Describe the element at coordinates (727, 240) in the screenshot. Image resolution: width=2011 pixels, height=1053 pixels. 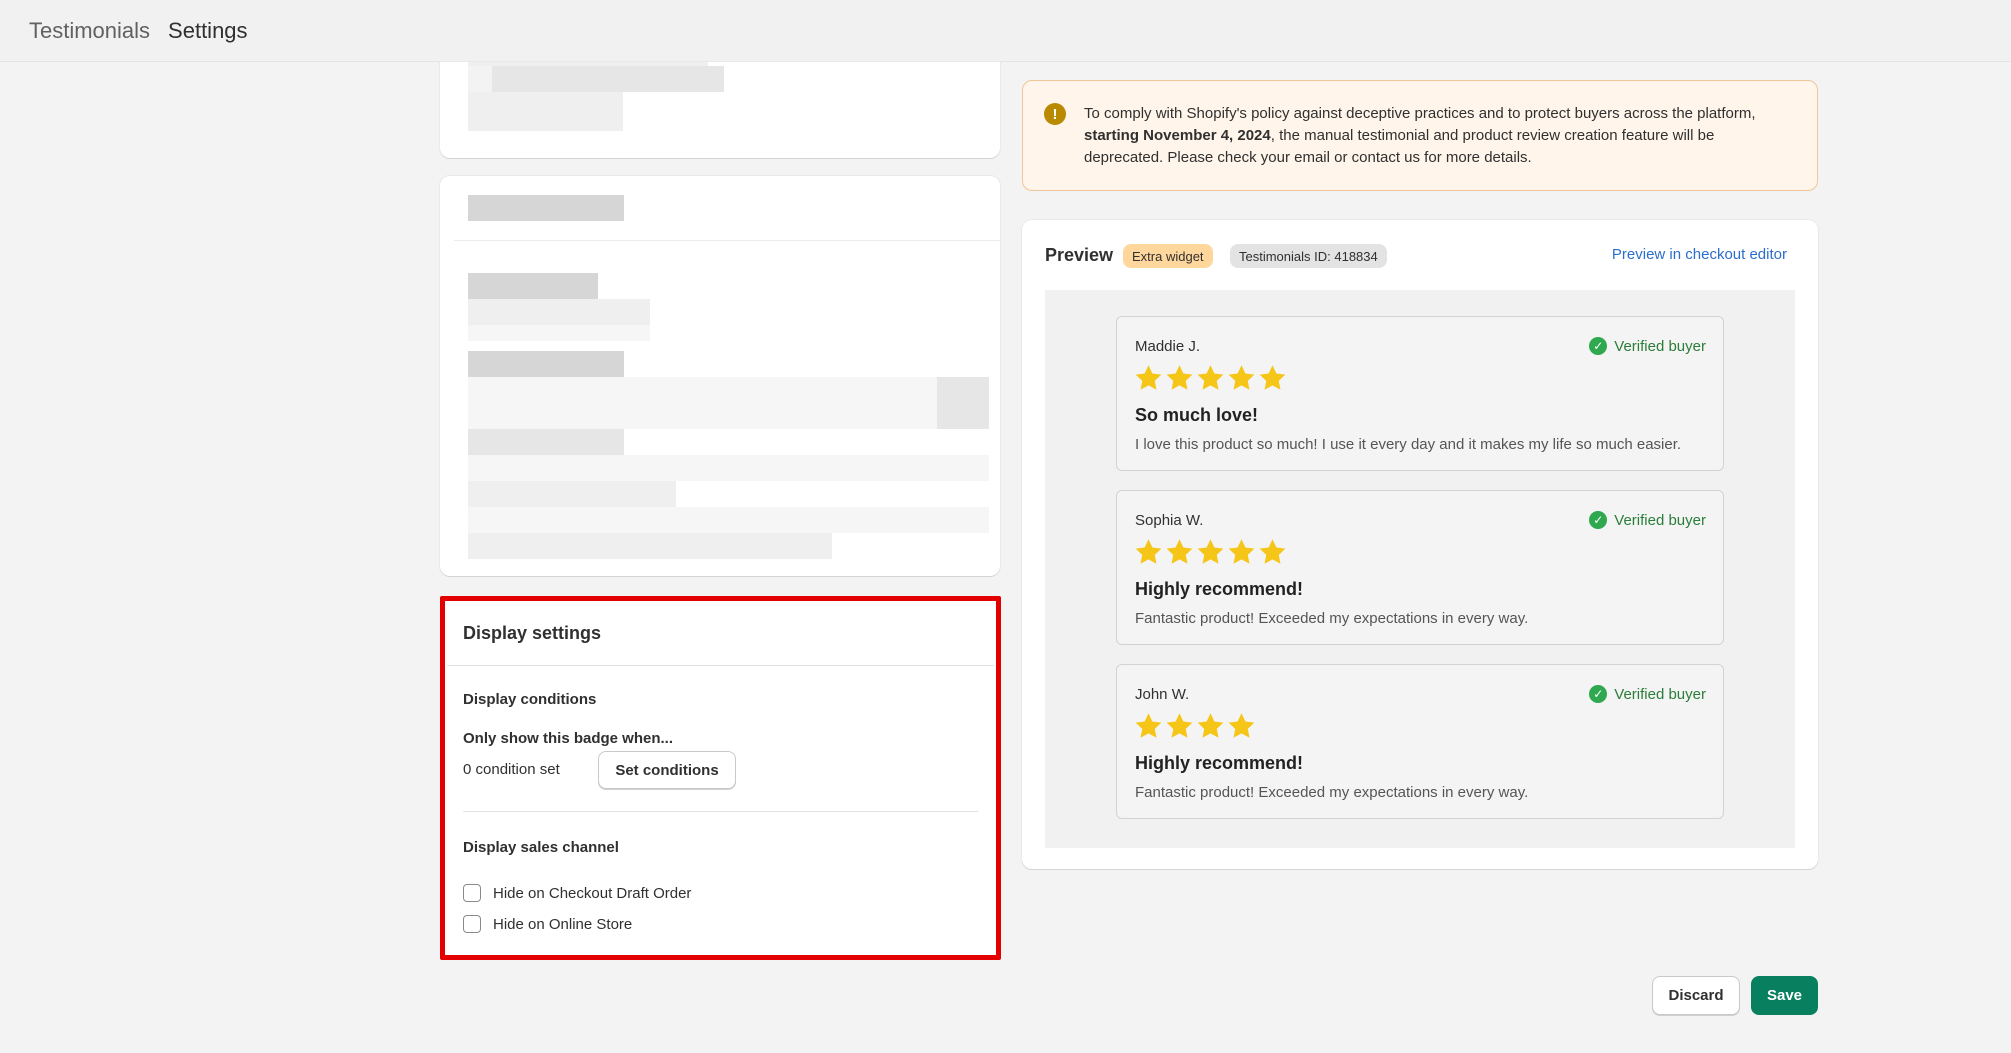
I see `card-divider` at that location.